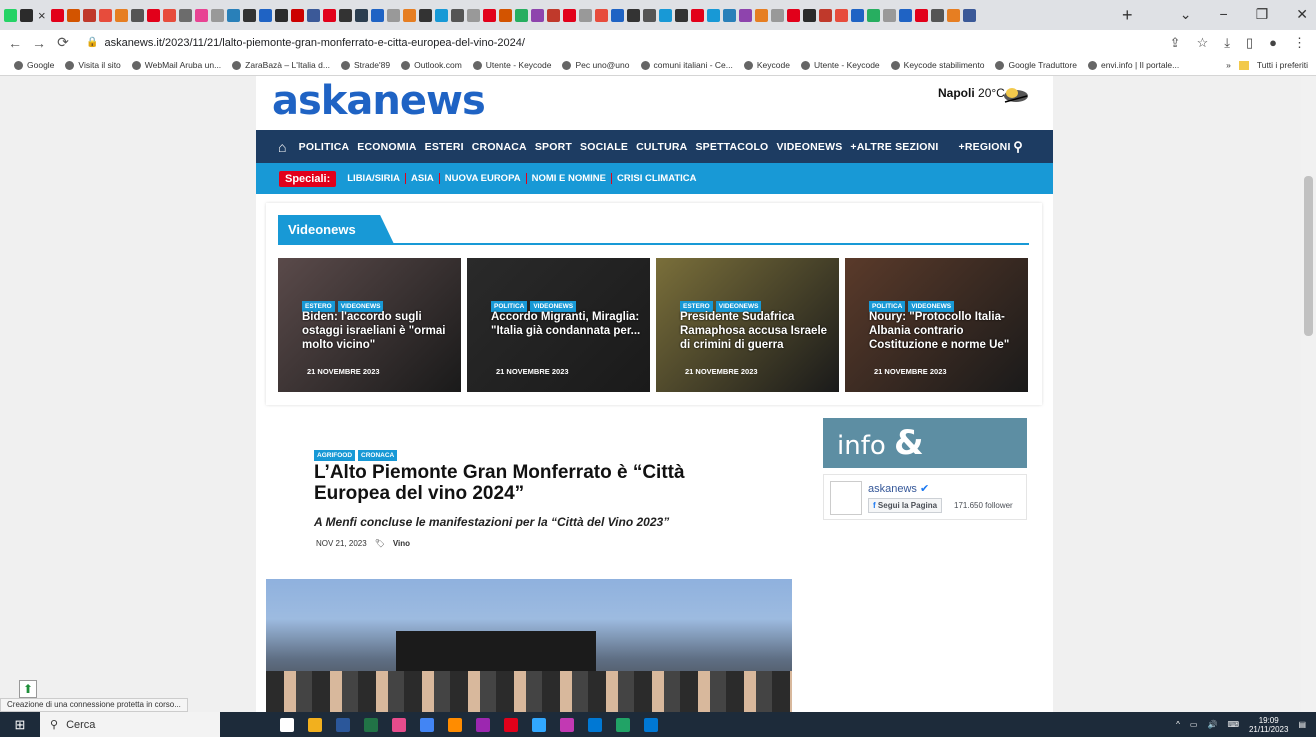  I want to click on special-item: LIBIA/SIRIA, so click(374, 178).